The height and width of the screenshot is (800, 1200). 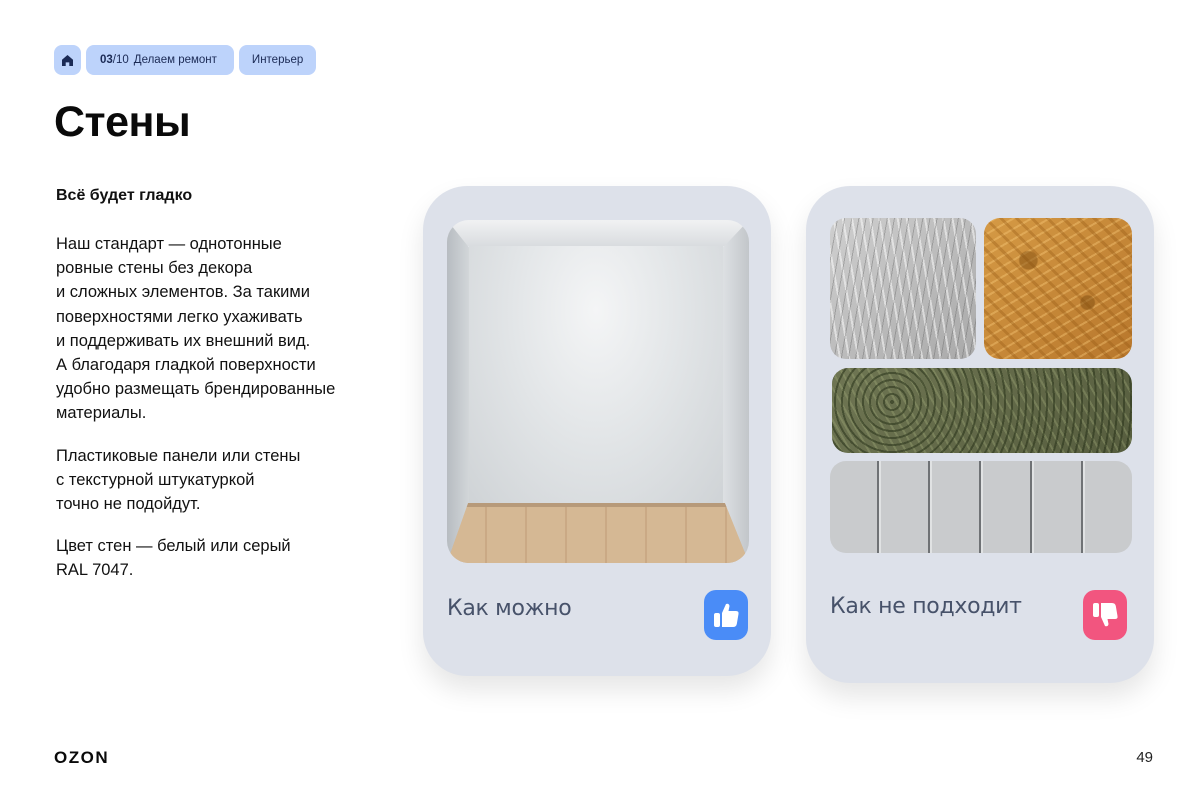 I want to click on like-badge, so click(x=726, y=615).